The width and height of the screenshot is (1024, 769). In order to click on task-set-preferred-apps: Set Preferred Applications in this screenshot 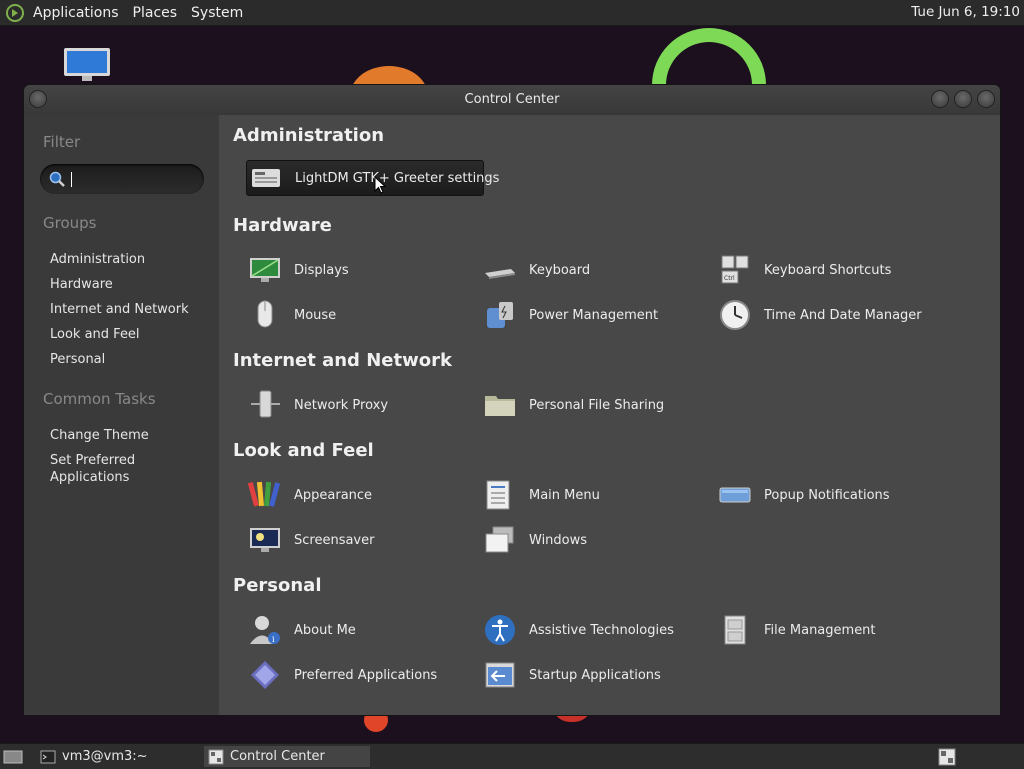, I will do `click(105, 469)`.